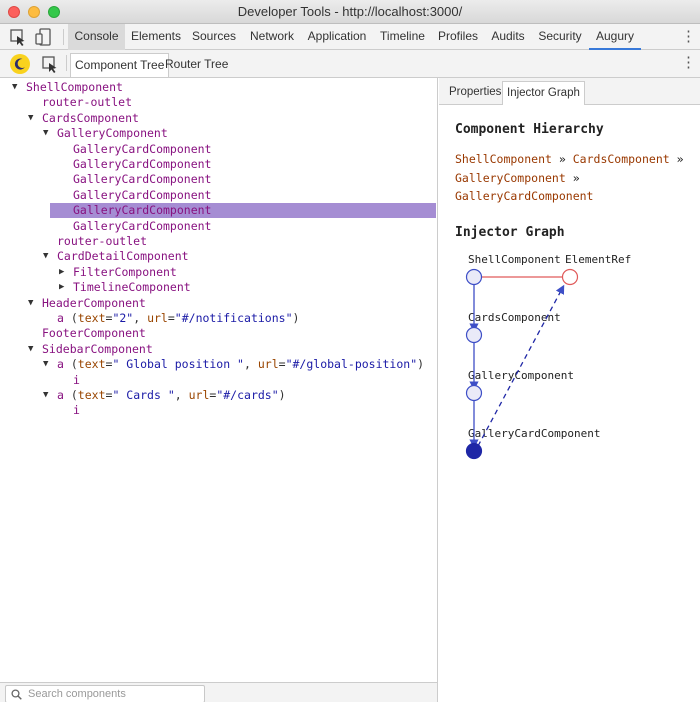 This screenshot has width=700, height=702. Describe the element at coordinates (120, 65) in the screenshot. I see `tab-component-tree: Component Tree` at that location.